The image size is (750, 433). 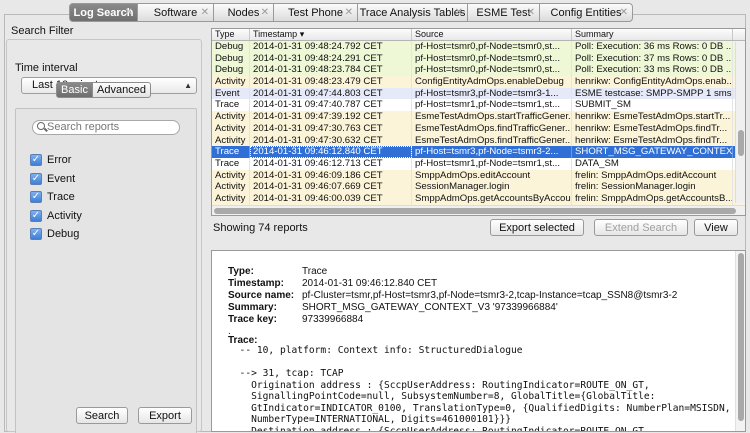 What do you see at coordinates (652, 163) in the screenshot?
I see `table-cell-summary: DATA_SM` at bounding box center [652, 163].